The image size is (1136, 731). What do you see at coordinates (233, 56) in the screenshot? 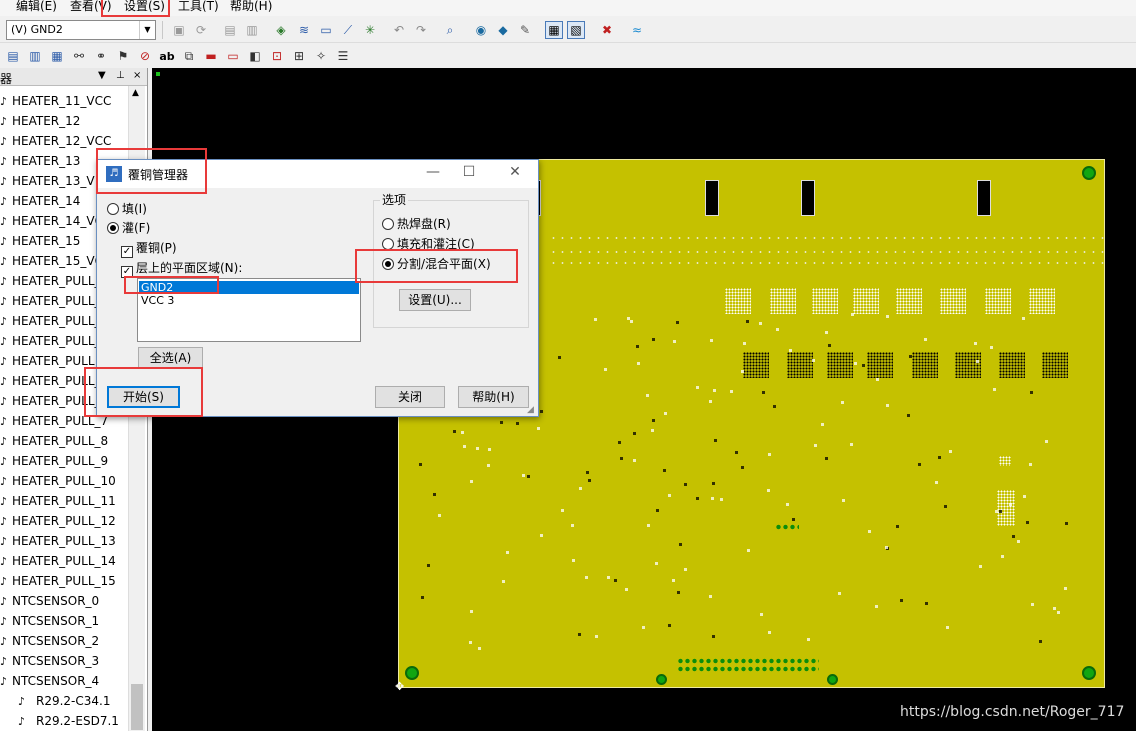
I see `copper-icon: ▭` at bounding box center [233, 56].